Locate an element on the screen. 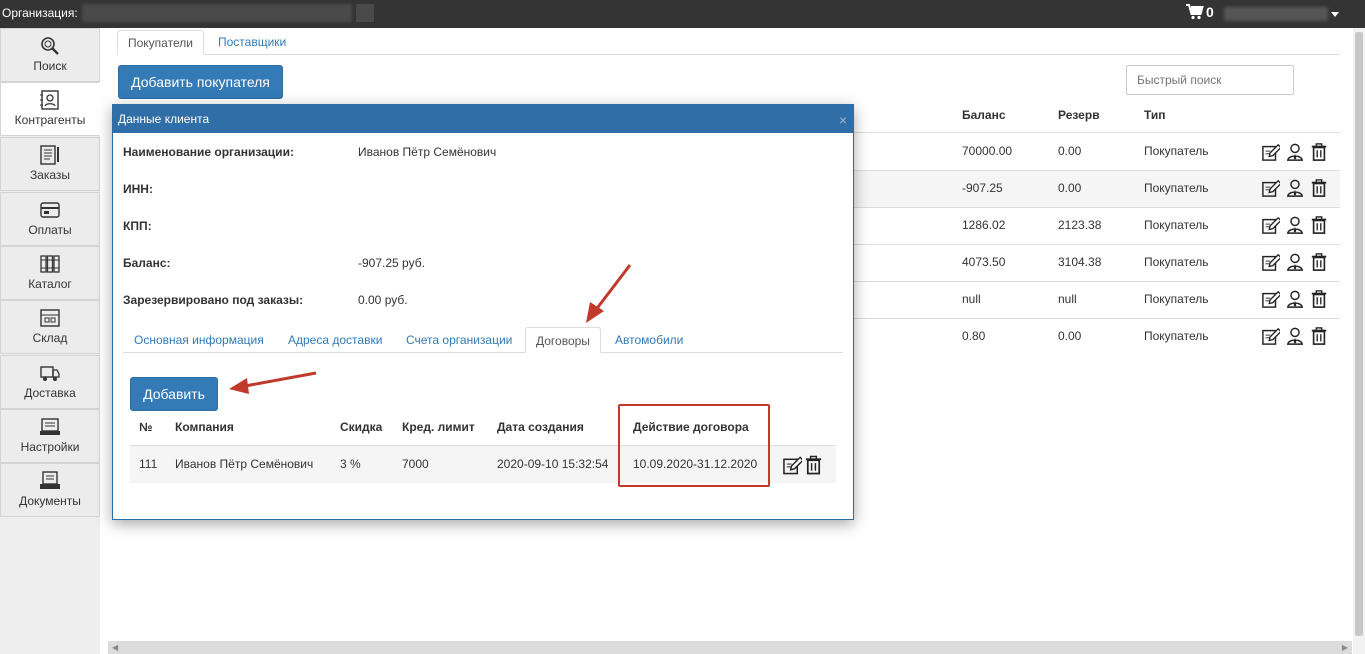 The height and width of the screenshot is (654, 1365). column-header-created: Дата создания is located at coordinates (540, 427).